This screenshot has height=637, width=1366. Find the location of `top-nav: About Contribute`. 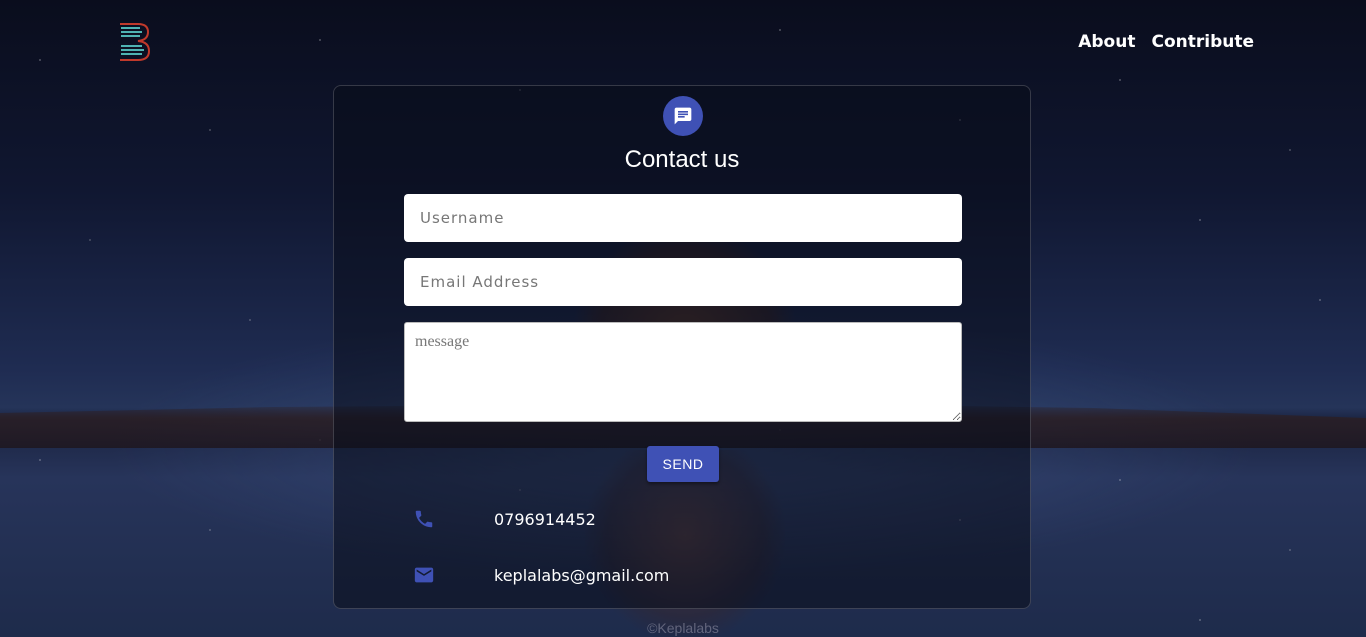

top-nav: About Contribute is located at coordinates (1166, 42).